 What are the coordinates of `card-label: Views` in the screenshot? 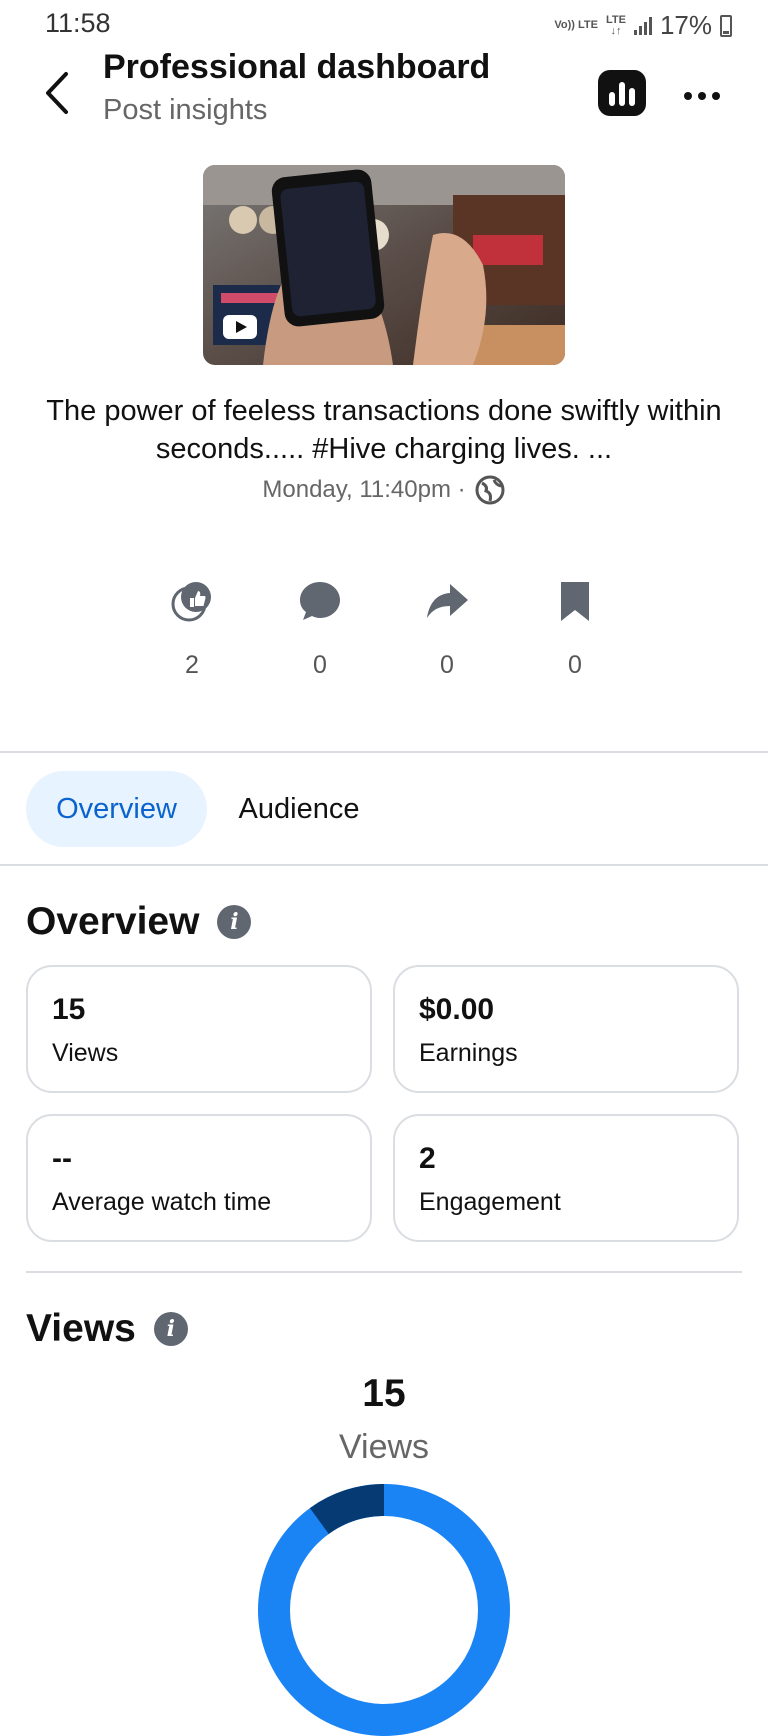 It's located at (85, 1053).